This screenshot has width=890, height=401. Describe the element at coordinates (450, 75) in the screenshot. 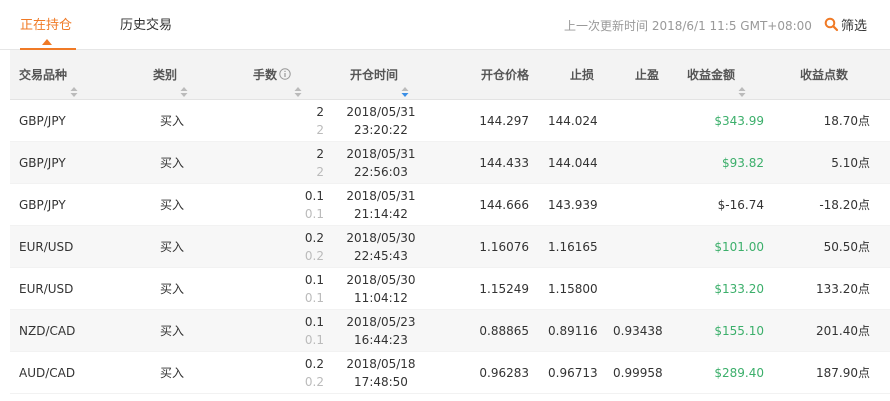

I see `table-header: 交易品种 类别 手数 开仓时间 开仓价格 止损 止盈 收益金额 收益点数` at that location.